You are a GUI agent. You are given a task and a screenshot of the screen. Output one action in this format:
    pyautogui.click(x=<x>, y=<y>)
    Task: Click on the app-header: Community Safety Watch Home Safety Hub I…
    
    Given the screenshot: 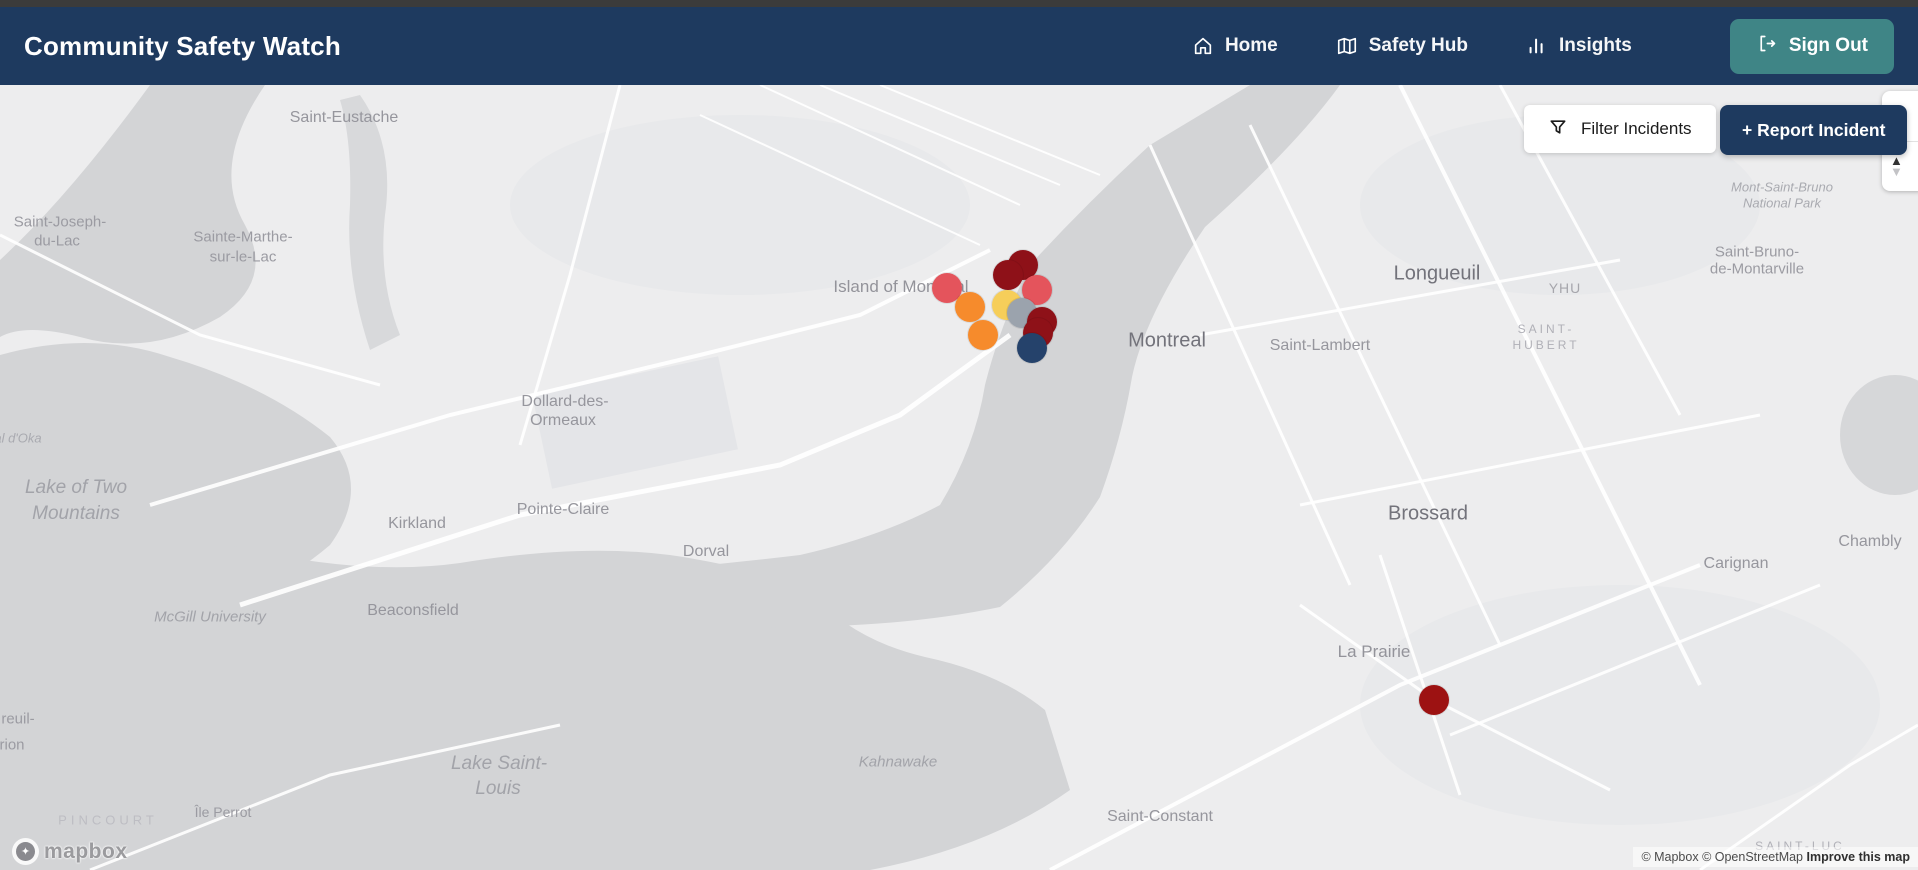 What is the action you would take?
    pyautogui.click(x=959, y=46)
    